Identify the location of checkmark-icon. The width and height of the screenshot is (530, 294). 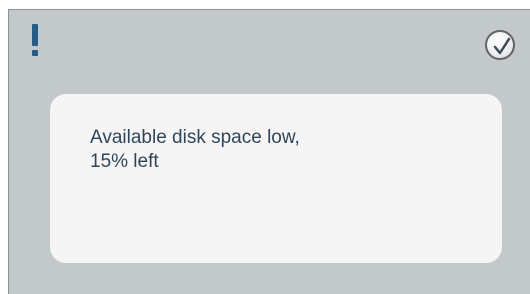
(502, 46).